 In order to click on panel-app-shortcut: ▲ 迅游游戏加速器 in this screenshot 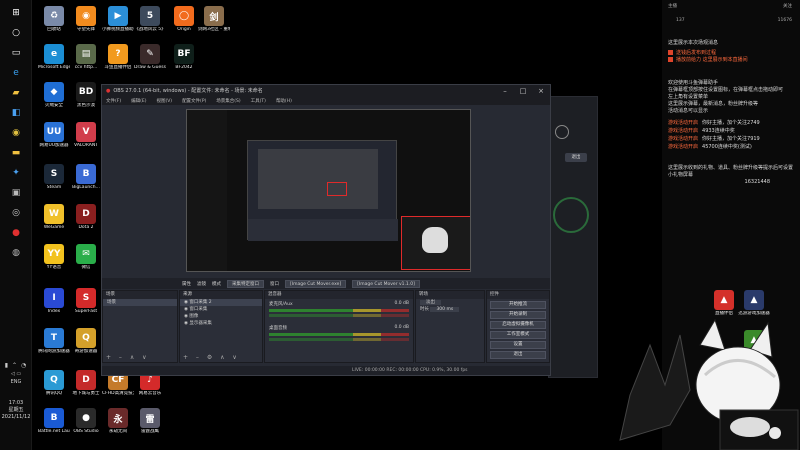, I will do `click(754, 303)`.